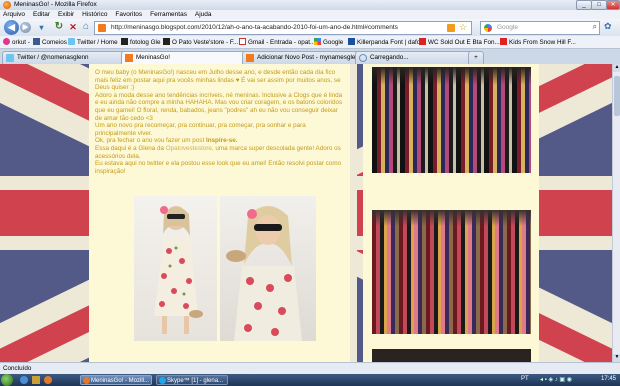  I want to click on menu-favoritos: Favoritos, so click(128, 14).